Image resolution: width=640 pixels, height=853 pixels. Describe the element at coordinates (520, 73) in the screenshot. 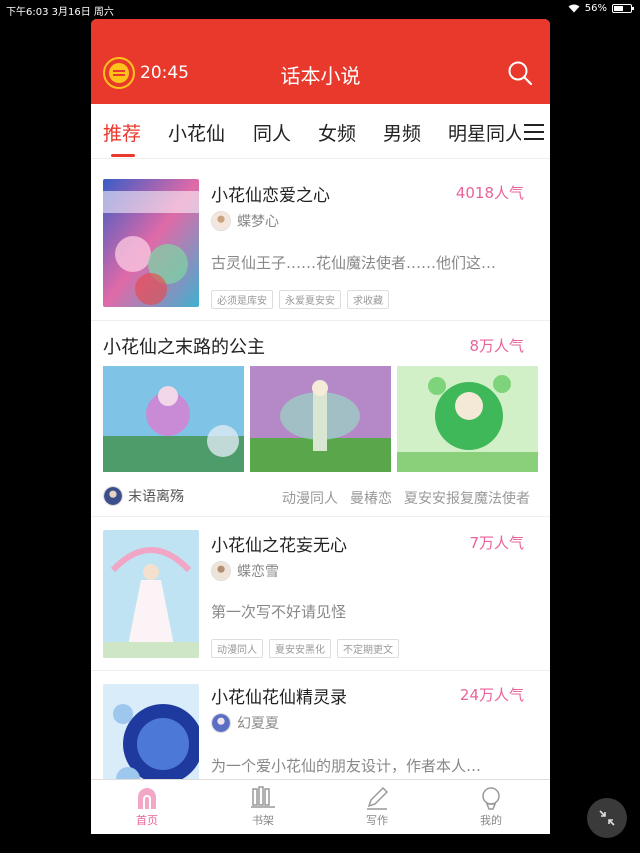

I see `search-icon` at that location.